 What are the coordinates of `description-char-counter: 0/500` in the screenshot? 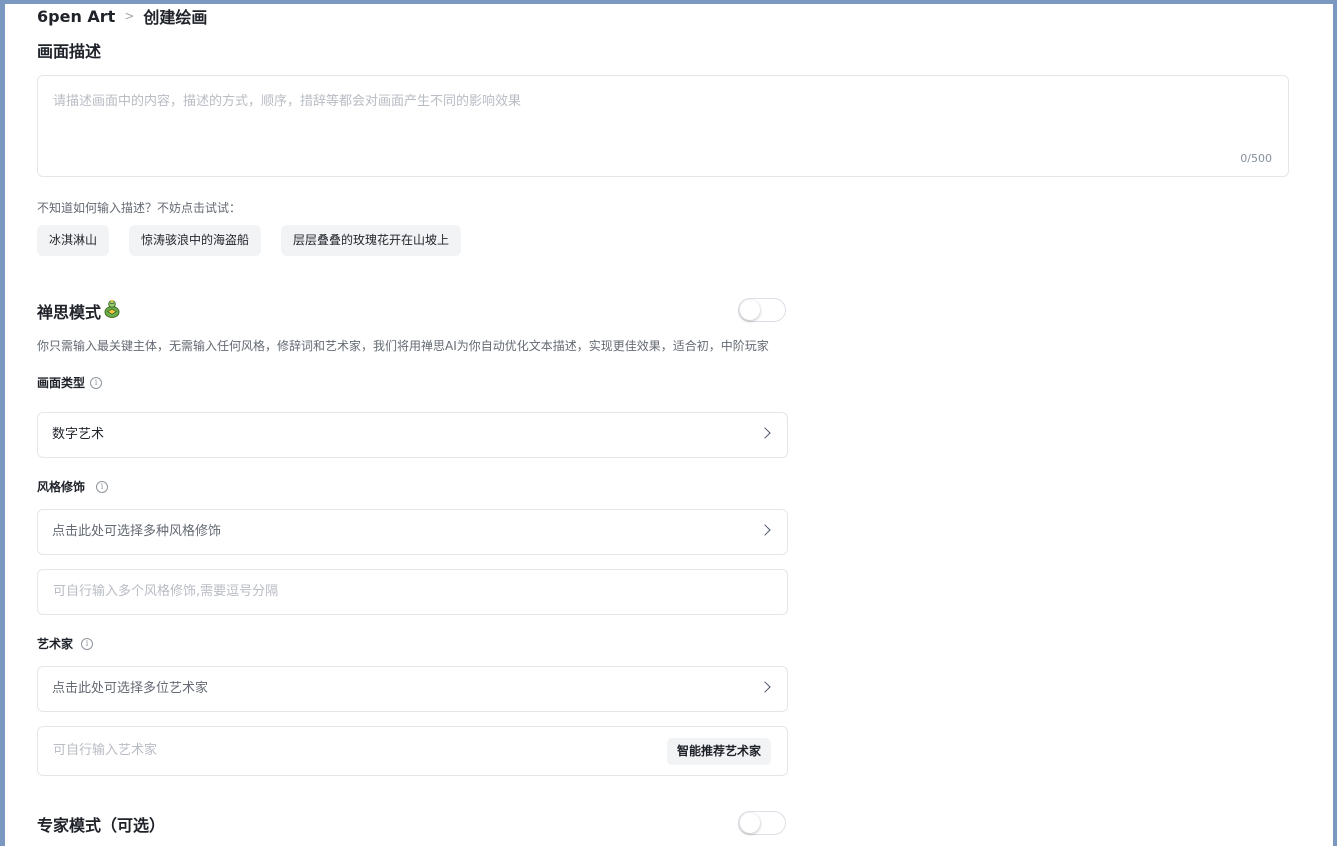 It's located at (1256, 158).